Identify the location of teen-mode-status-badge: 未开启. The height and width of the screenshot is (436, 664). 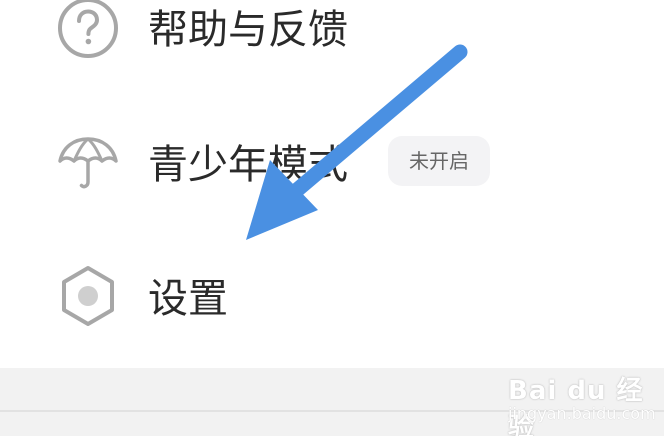
(439, 161).